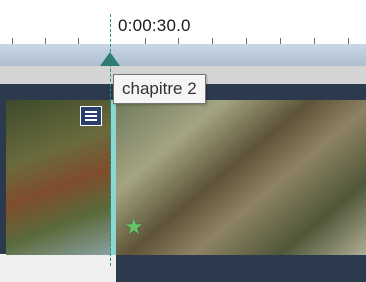 This screenshot has height=282, width=366. Describe the element at coordinates (241, 268) in the screenshot. I see `track-bottom-strip-dark` at that location.